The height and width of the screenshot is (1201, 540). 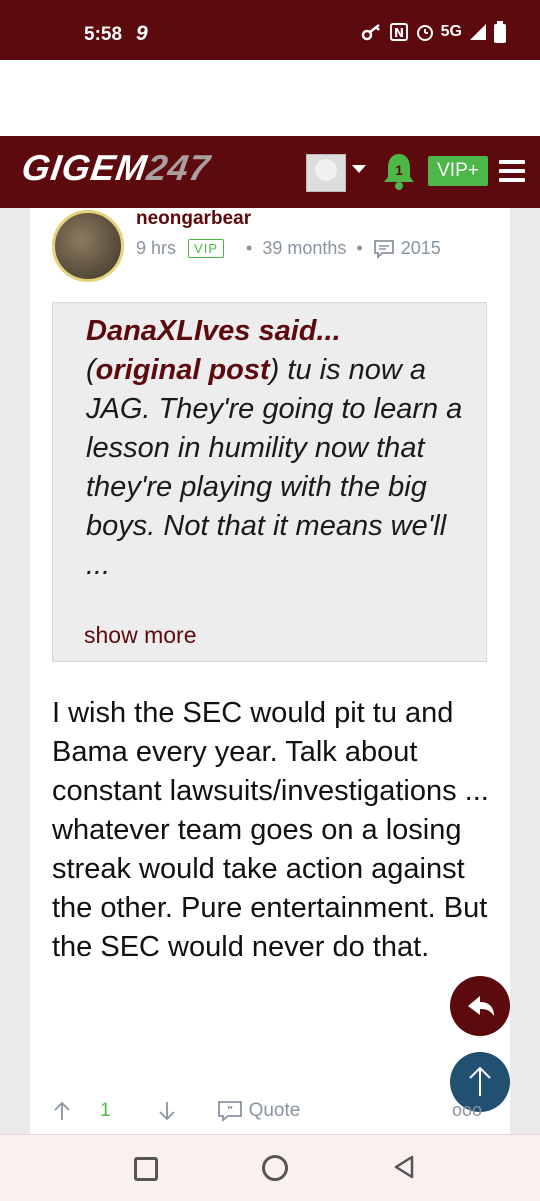 I want to click on battery-icon, so click(x=500, y=32).